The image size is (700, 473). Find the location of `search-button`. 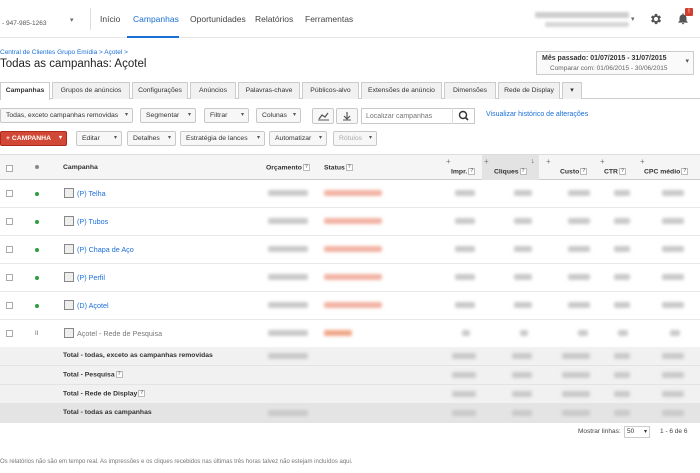

search-button is located at coordinates (463, 116).